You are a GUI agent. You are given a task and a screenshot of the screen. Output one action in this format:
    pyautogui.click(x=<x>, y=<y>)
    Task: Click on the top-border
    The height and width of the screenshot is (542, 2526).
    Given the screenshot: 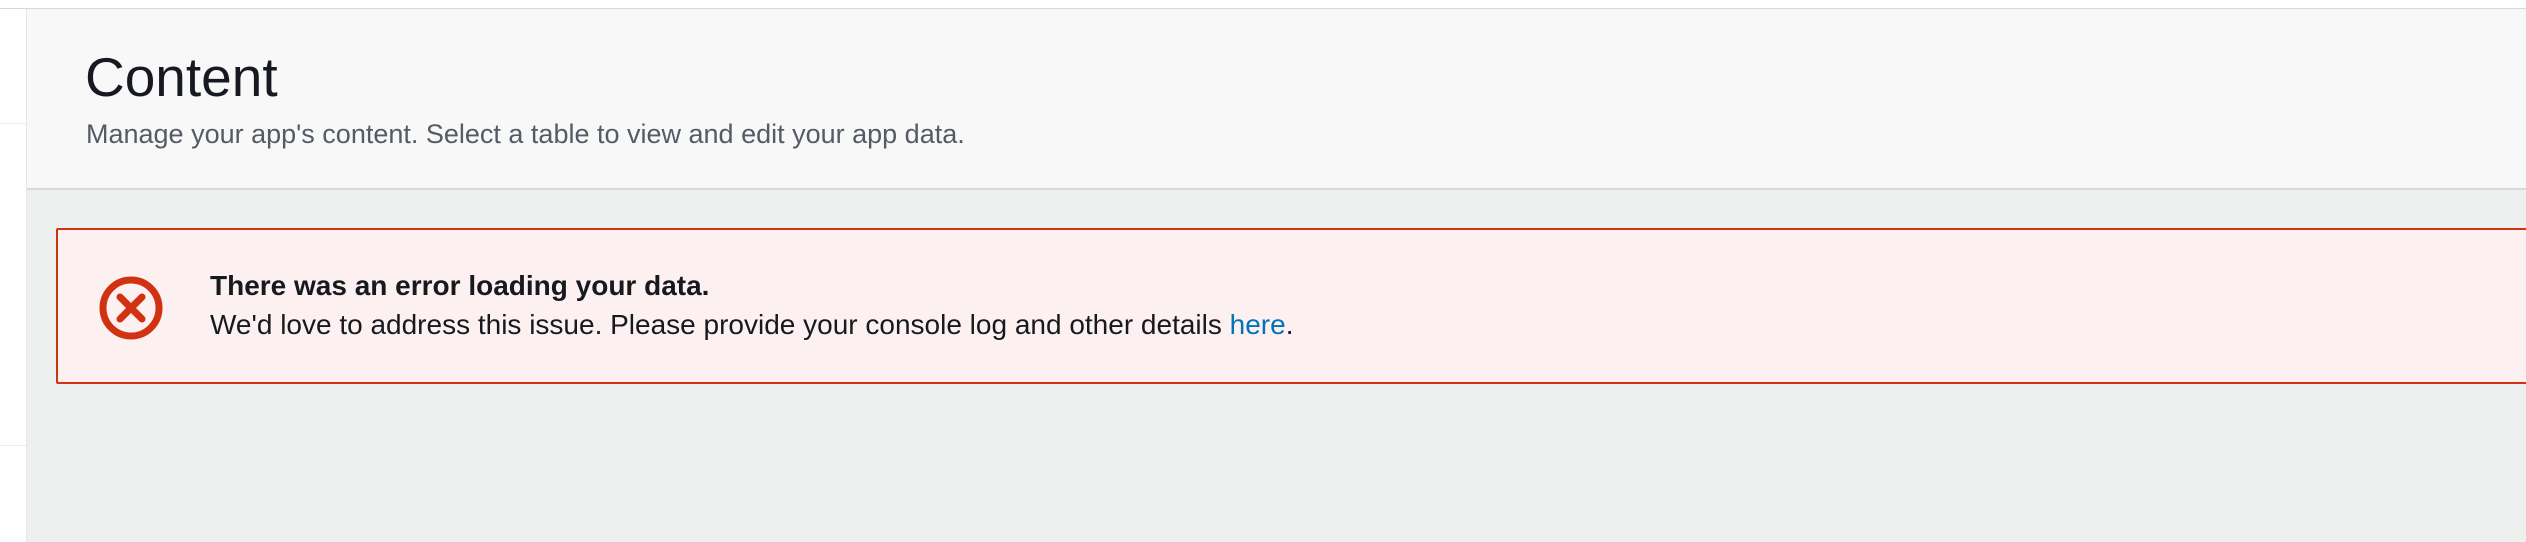 What is the action you would take?
    pyautogui.click(x=1263, y=4)
    